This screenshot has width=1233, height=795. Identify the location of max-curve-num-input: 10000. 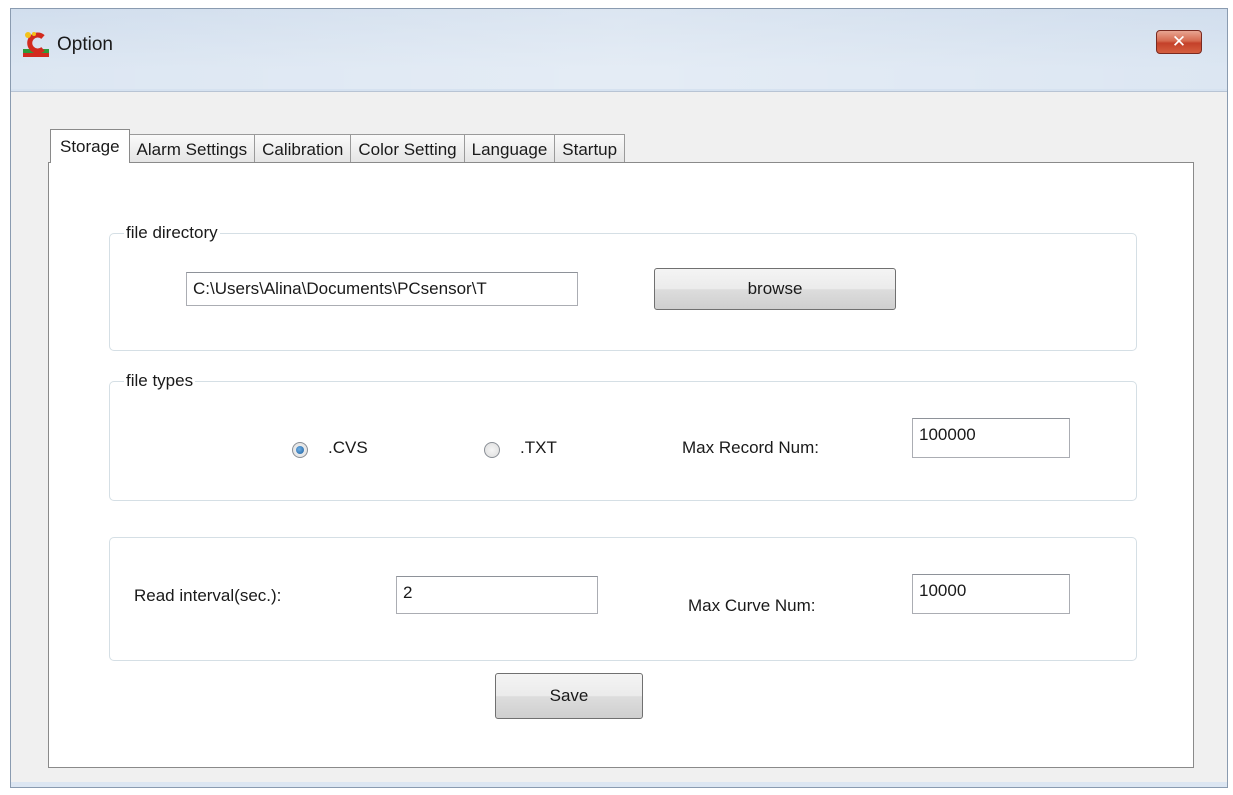
(991, 594).